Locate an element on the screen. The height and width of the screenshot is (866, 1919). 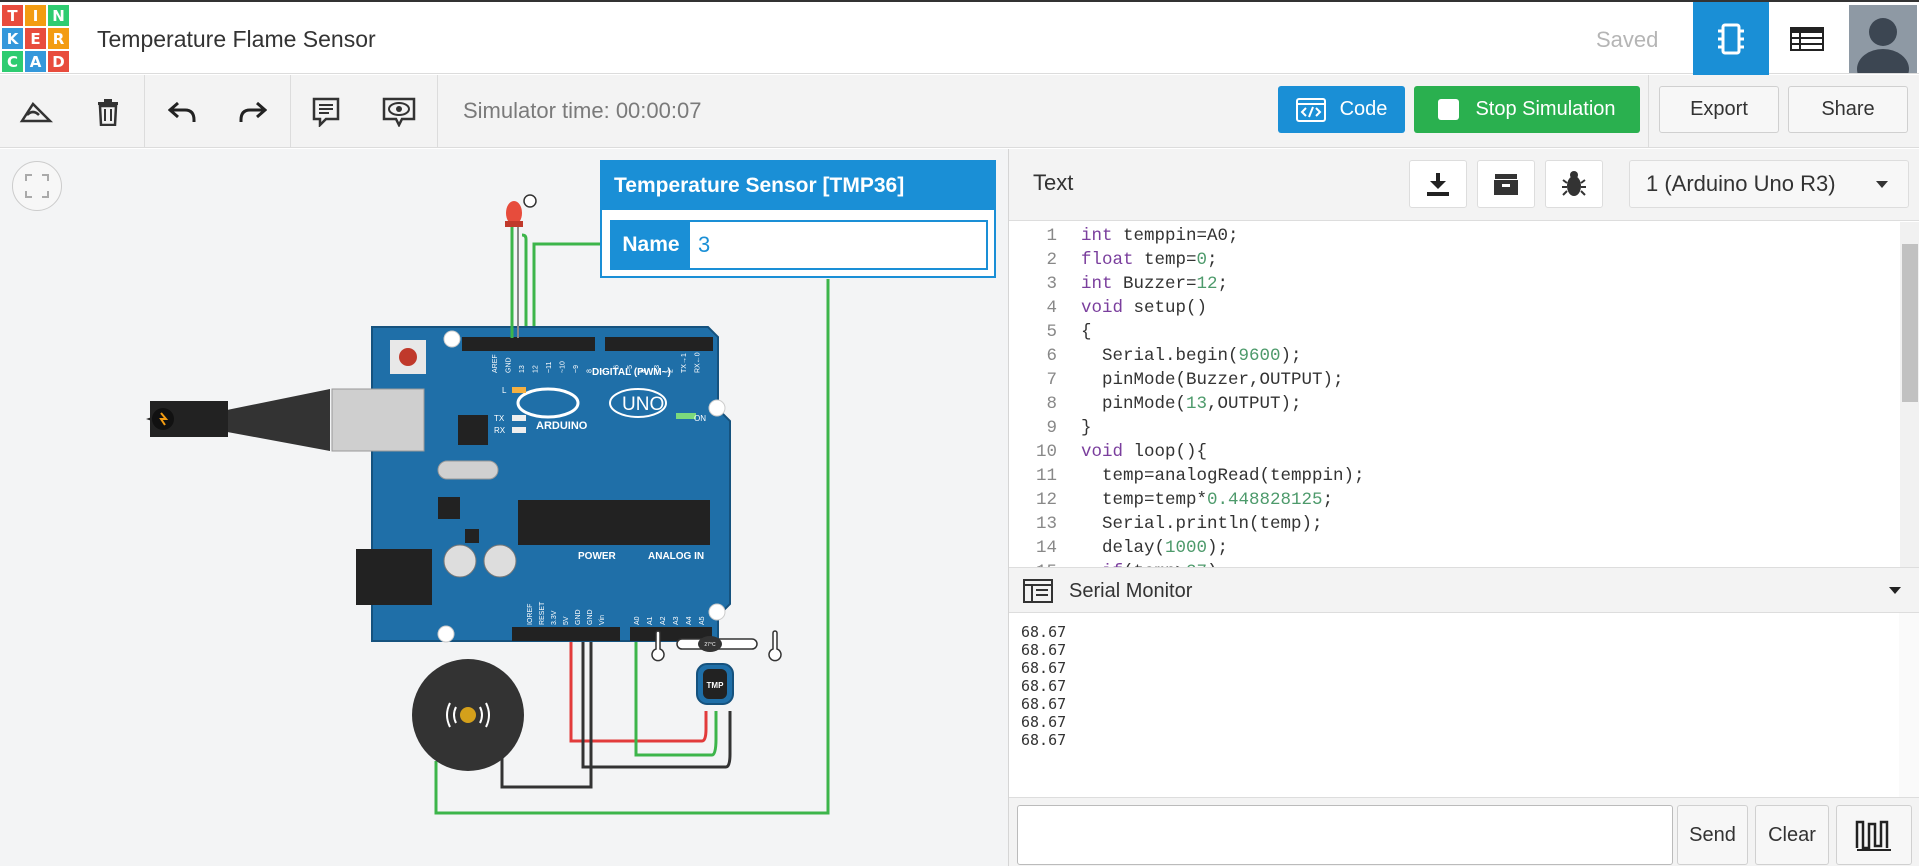
undo-icon is located at coordinates (182, 111).